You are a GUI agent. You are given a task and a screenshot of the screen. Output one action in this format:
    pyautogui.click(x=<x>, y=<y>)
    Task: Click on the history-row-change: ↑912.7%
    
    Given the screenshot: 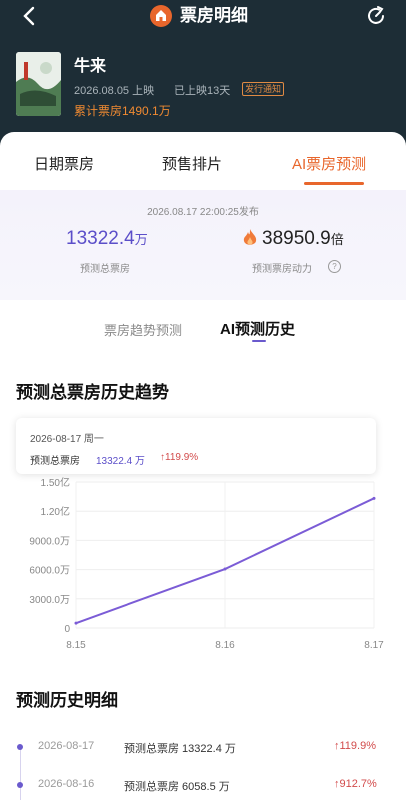 What is the action you would take?
    pyautogui.click(x=355, y=784)
    